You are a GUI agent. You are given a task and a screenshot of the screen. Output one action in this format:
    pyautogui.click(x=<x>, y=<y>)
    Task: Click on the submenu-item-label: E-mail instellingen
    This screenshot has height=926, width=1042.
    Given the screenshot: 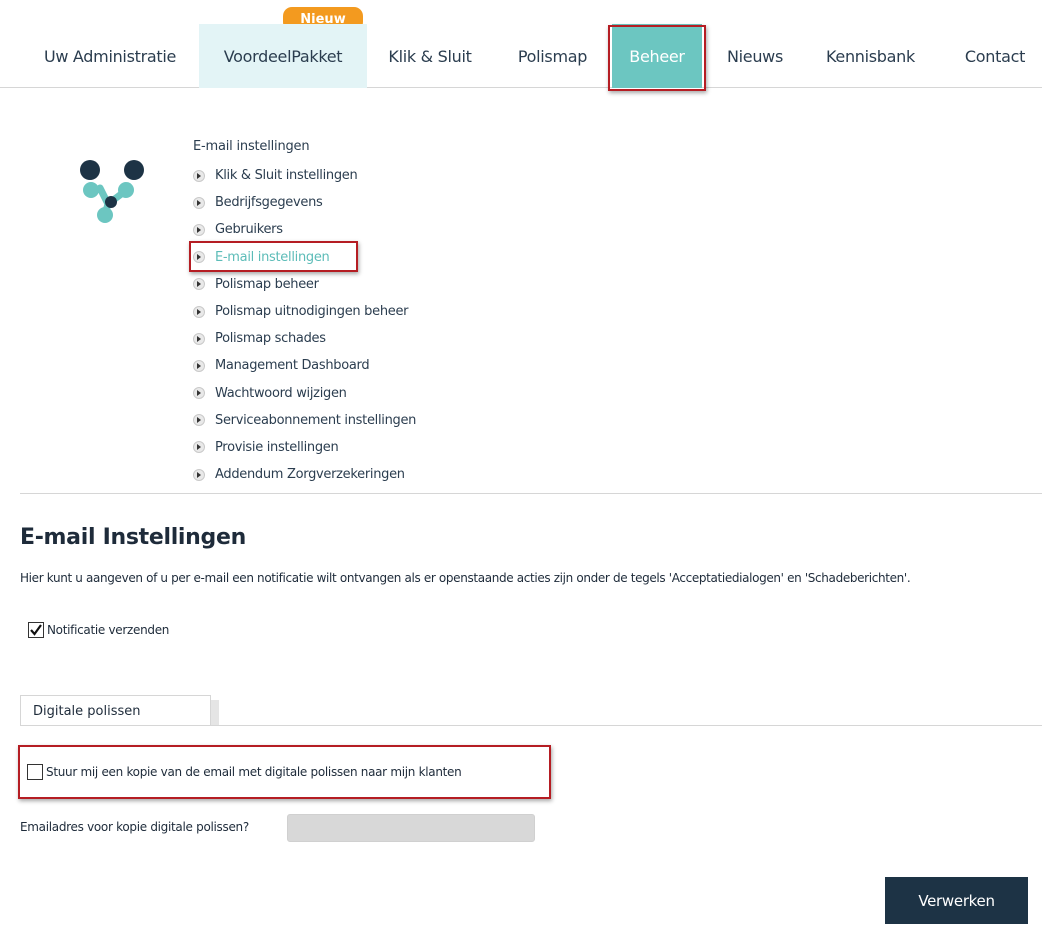 What is the action you would take?
    pyautogui.click(x=272, y=257)
    